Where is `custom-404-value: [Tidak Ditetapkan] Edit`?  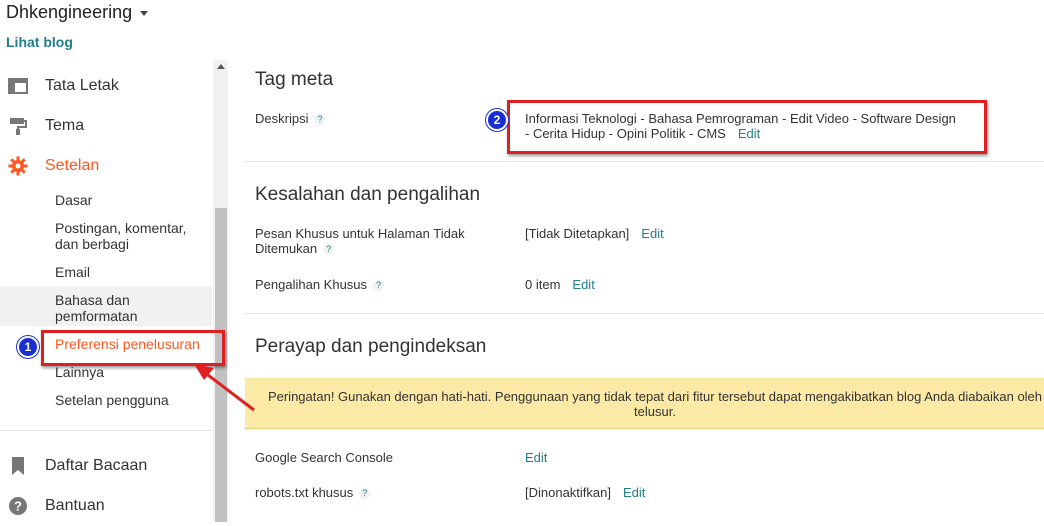 custom-404-value: [Tidak Ditetapkan] Edit is located at coordinates (594, 233).